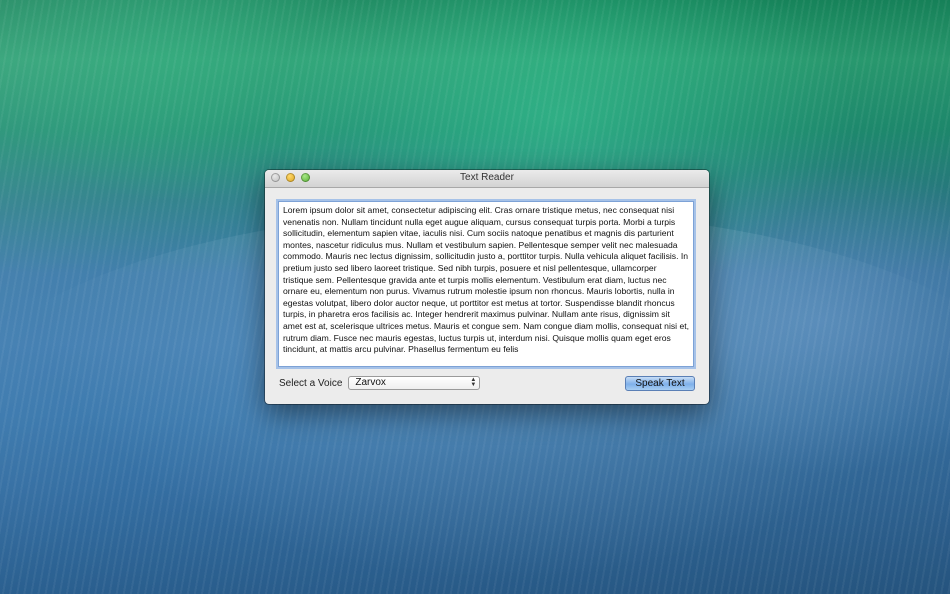 The image size is (950, 594). What do you see at coordinates (370, 382) in the screenshot?
I see `voice-select-value: Zarvox` at bounding box center [370, 382].